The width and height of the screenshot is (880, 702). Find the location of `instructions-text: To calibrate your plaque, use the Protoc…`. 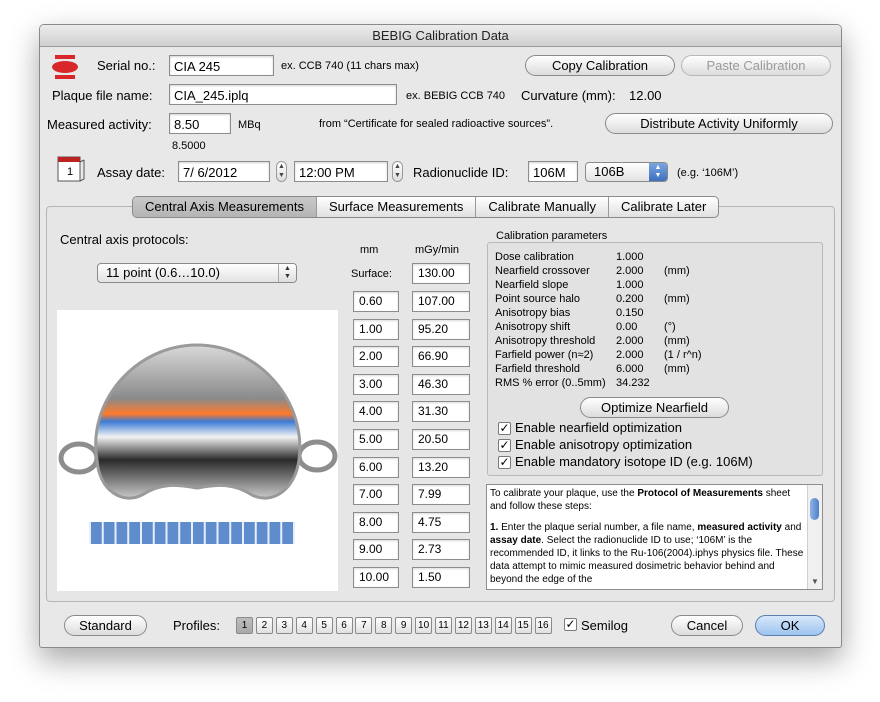

instructions-text: To calibrate your plaque, use the Protoc… is located at coordinates (654, 537).